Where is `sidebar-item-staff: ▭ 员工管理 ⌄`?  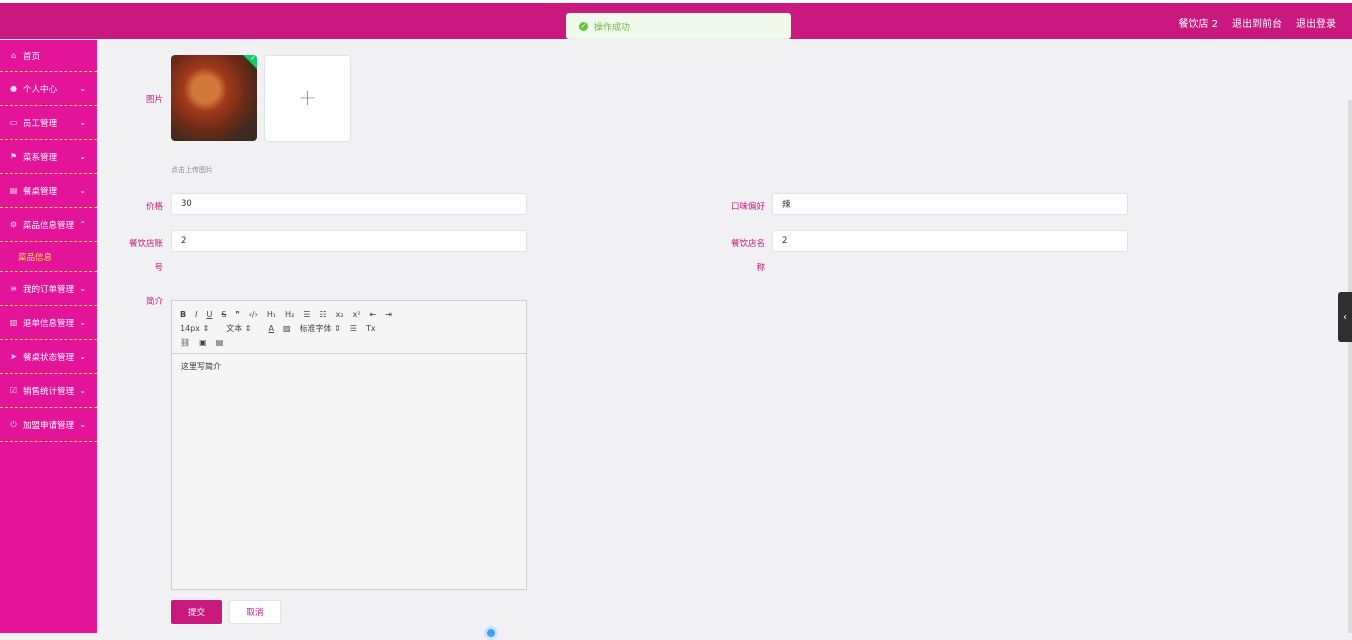 sidebar-item-staff: ▭ 员工管理 ⌄ is located at coordinates (48, 123).